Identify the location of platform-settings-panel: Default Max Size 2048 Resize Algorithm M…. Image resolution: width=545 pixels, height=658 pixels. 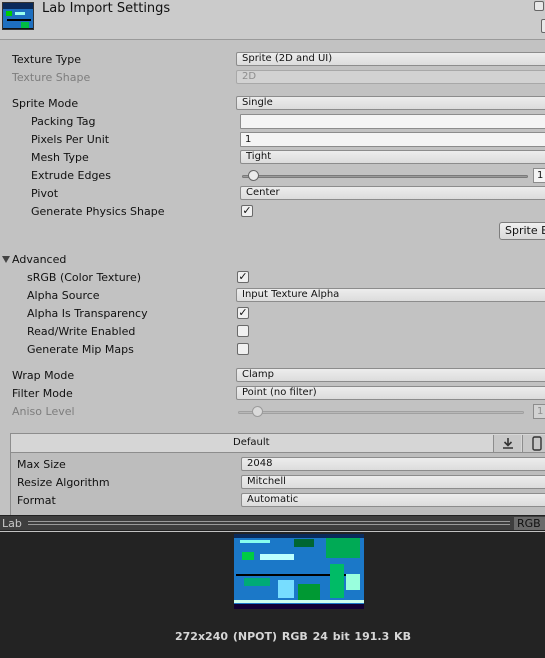
(277, 476).